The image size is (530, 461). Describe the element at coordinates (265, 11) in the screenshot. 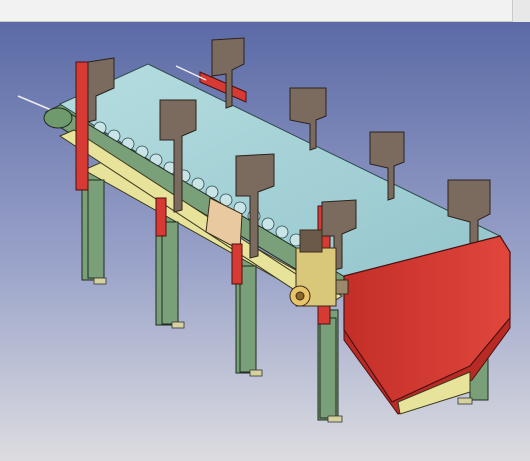

I see `window-top-bar` at that location.